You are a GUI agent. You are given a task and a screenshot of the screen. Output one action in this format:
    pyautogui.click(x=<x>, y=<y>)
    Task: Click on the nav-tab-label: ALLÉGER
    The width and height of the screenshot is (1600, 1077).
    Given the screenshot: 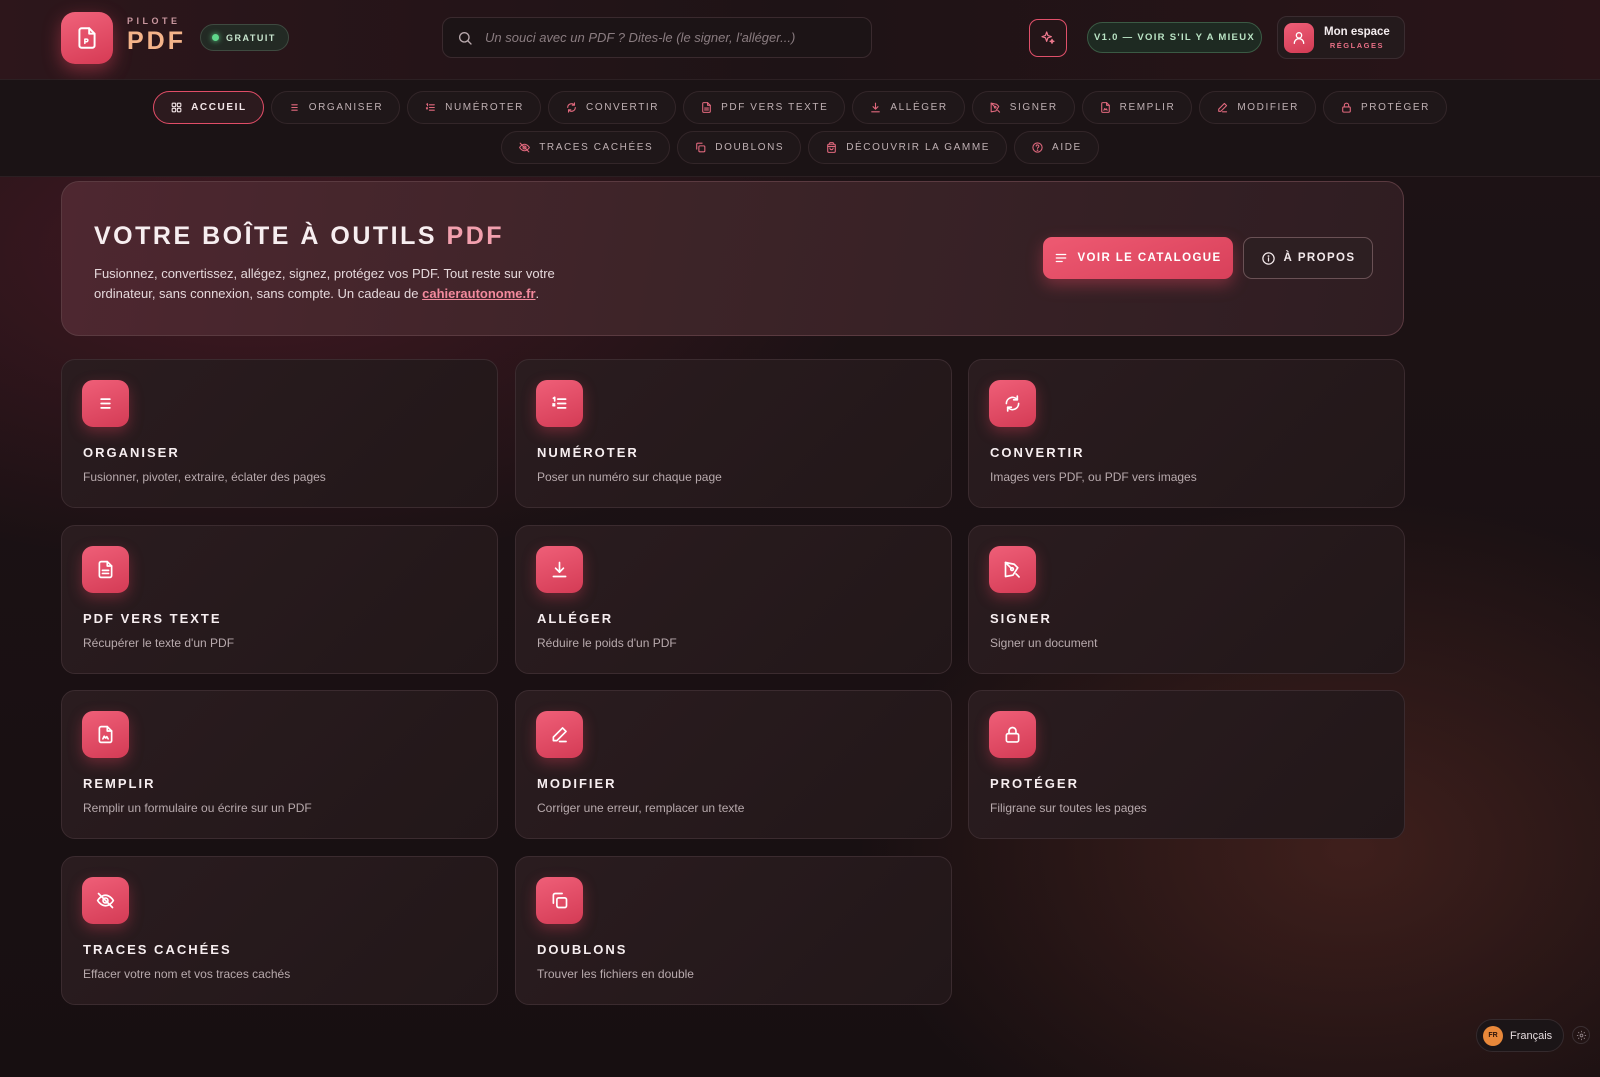 What is the action you would take?
    pyautogui.click(x=919, y=107)
    